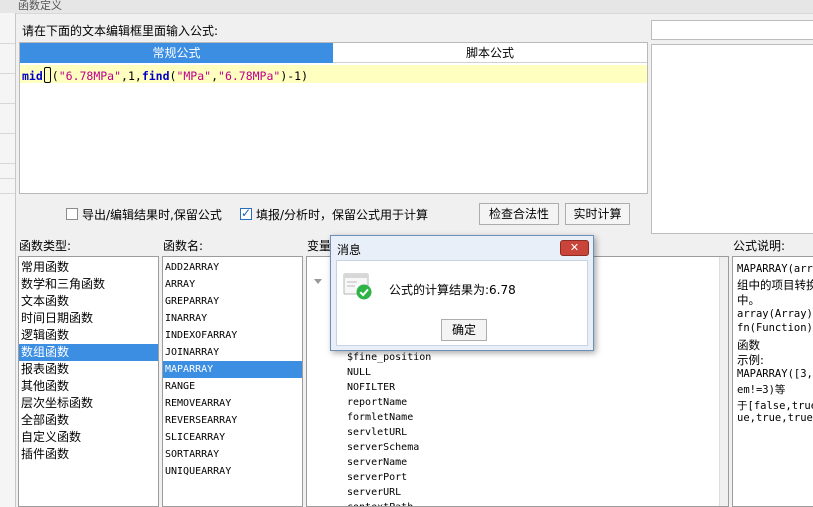 This screenshot has height=507, width=813. What do you see at coordinates (452, 290) in the screenshot?
I see `dialog-message: 公式的计算结果为:6.78` at bounding box center [452, 290].